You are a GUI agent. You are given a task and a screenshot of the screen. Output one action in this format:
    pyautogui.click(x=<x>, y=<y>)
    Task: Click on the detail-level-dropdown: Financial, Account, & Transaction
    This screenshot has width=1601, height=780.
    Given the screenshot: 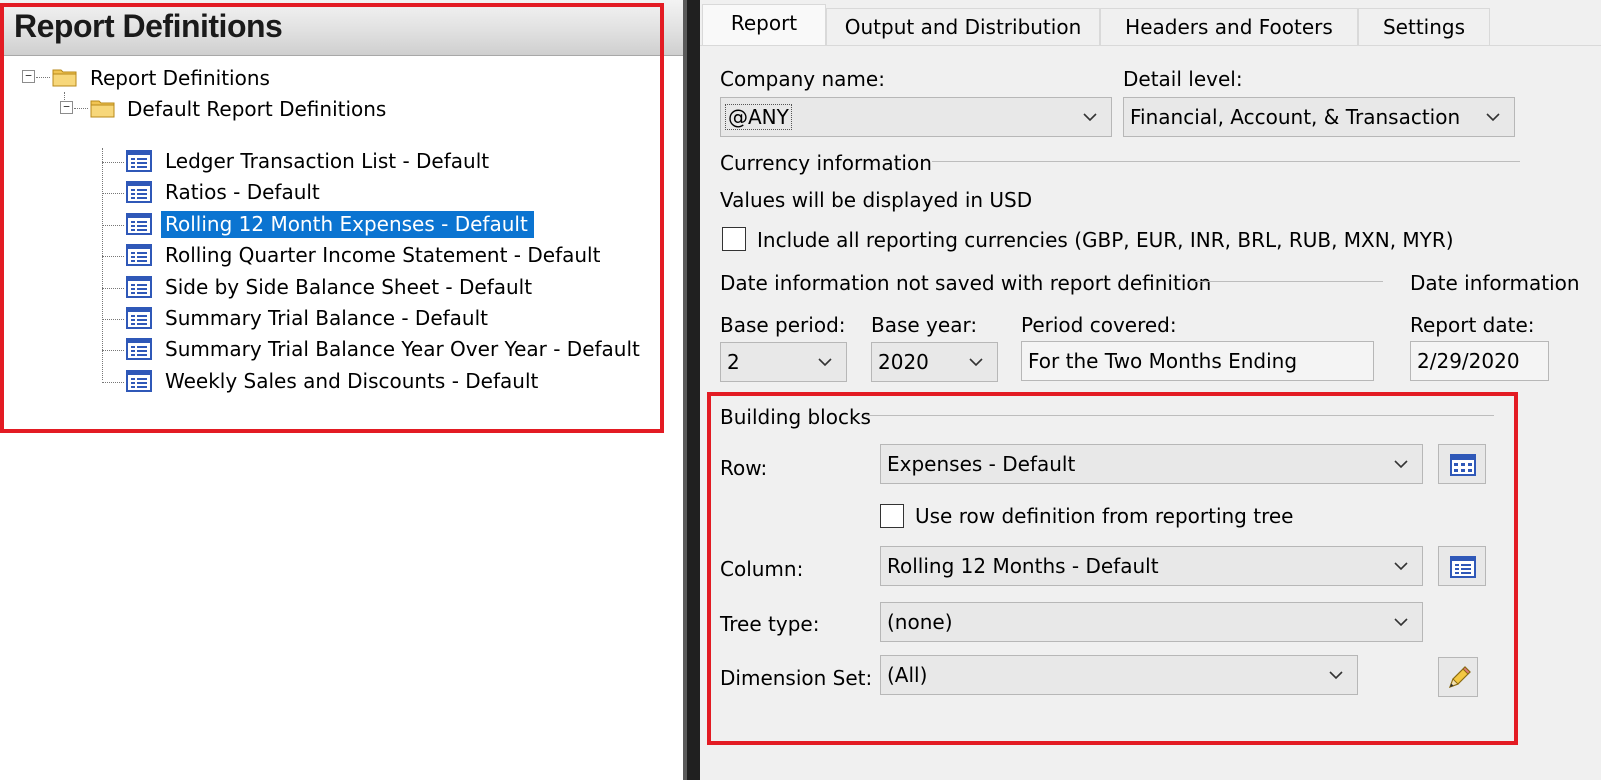 What is the action you would take?
    pyautogui.click(x=1319, y=117)
    